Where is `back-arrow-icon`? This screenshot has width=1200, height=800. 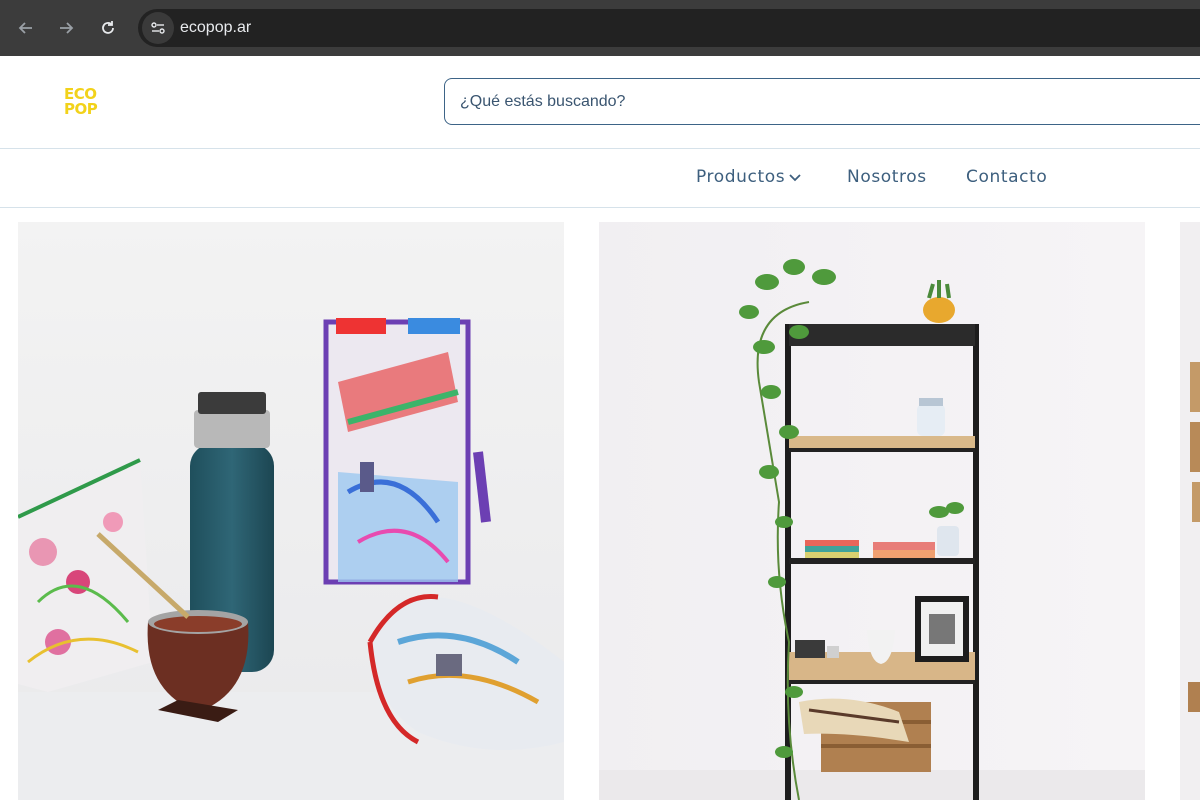
back-arrow-icon is located at coordinates (25, 28).